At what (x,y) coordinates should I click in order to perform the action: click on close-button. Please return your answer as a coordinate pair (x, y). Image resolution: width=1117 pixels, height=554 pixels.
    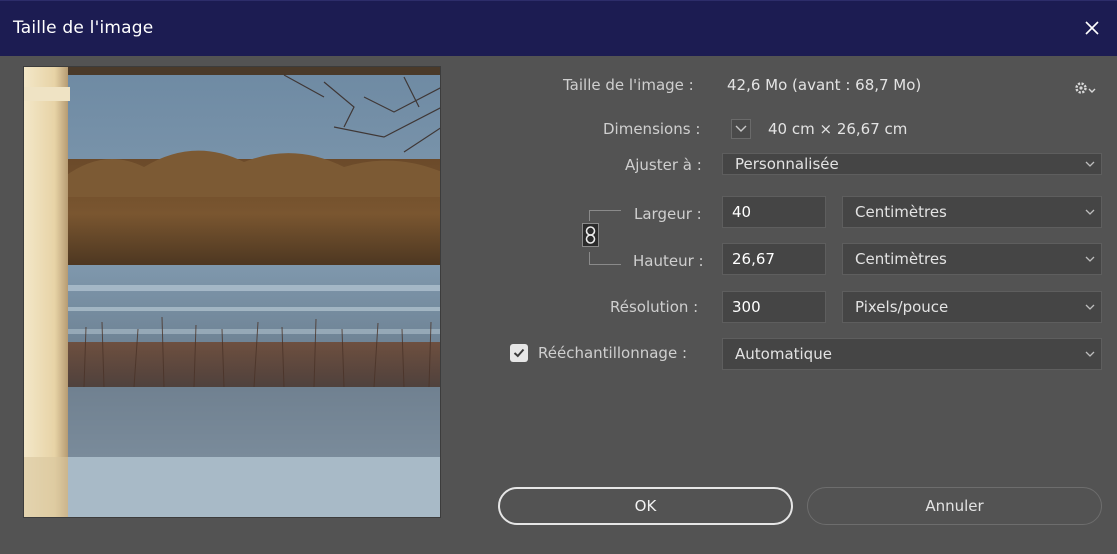
    Looking at the image, I should click on (1092, 28).